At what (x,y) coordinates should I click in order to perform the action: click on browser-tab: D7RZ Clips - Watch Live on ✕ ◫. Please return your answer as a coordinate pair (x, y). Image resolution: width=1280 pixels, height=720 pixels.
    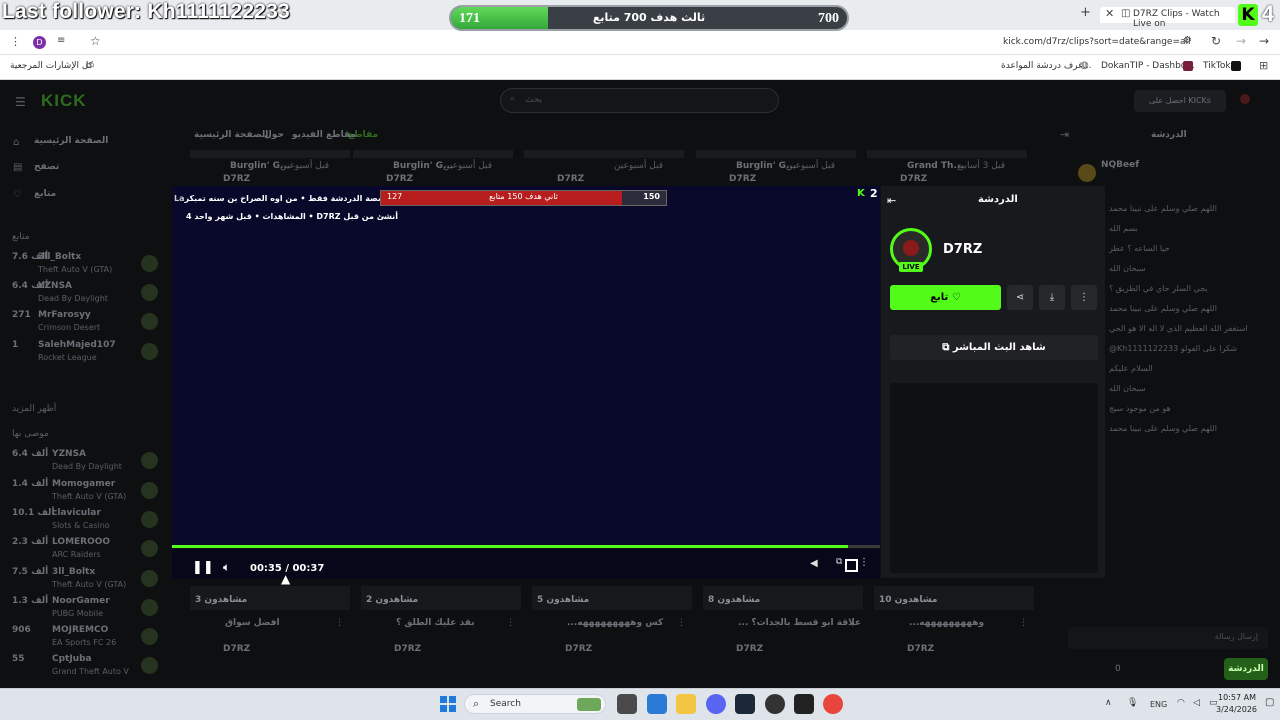
    Looking at the image, I should click on (1167, 18).